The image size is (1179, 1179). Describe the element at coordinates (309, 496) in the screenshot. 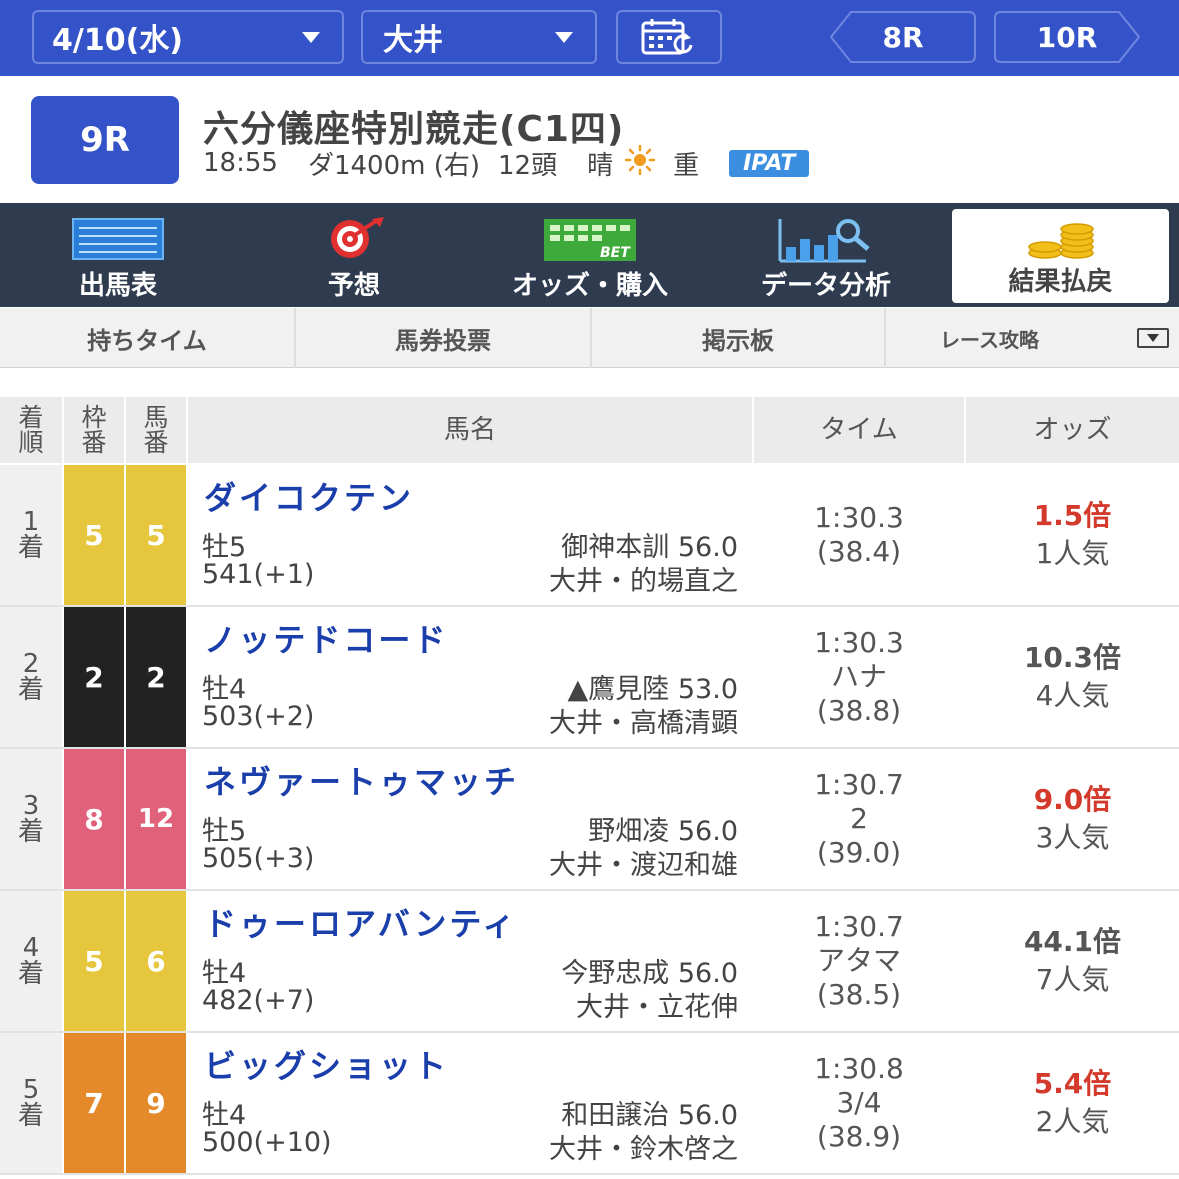

I see `horse-name-link: ダイコクテン` at that location.